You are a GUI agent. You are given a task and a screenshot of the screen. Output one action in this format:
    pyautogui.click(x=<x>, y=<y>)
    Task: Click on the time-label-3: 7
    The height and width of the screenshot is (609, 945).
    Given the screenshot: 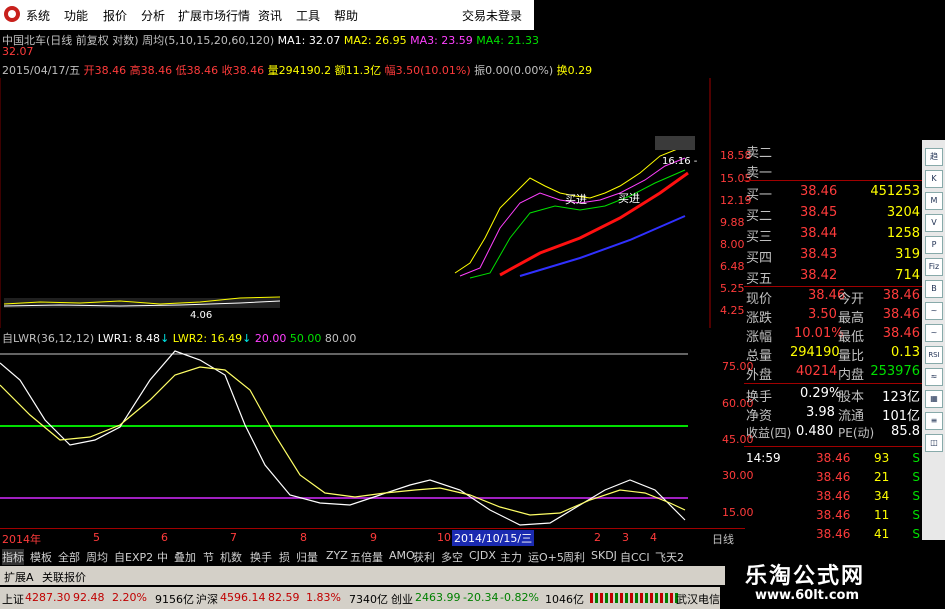 What is the action you would take?
    pyautogui.click(x=233, y=537)
    